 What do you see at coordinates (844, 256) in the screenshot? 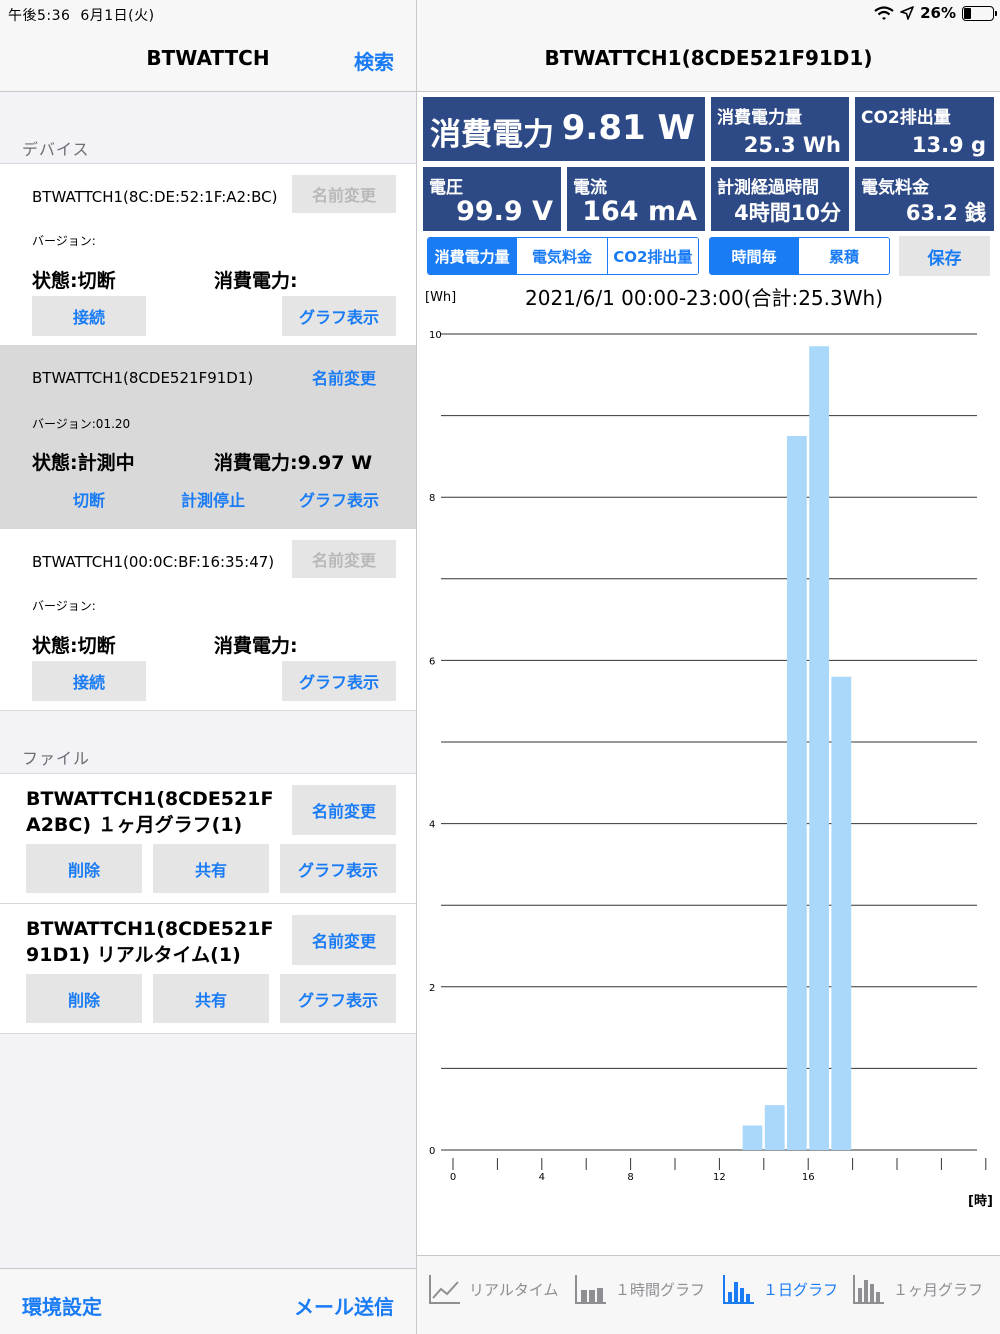
I see `seg-cumulative: 累積` at bounding box center [844, 256].